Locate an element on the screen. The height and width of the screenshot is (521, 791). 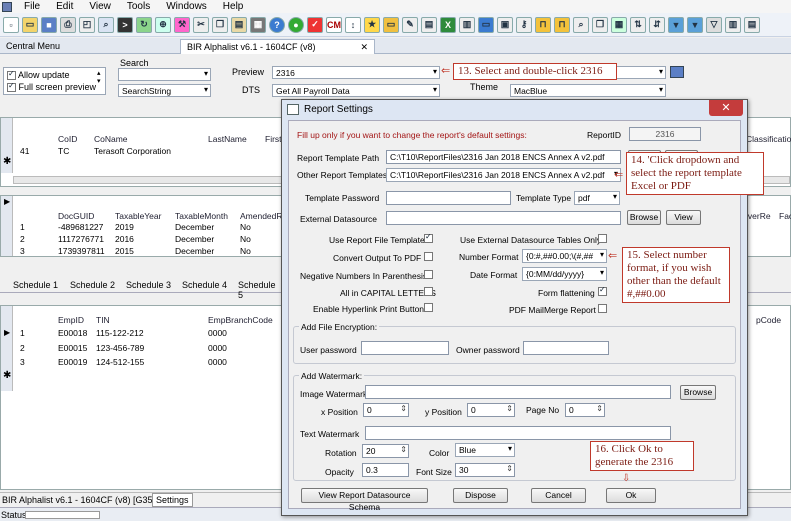
theme-select: MacBlue is located at coordinates (588, 90).